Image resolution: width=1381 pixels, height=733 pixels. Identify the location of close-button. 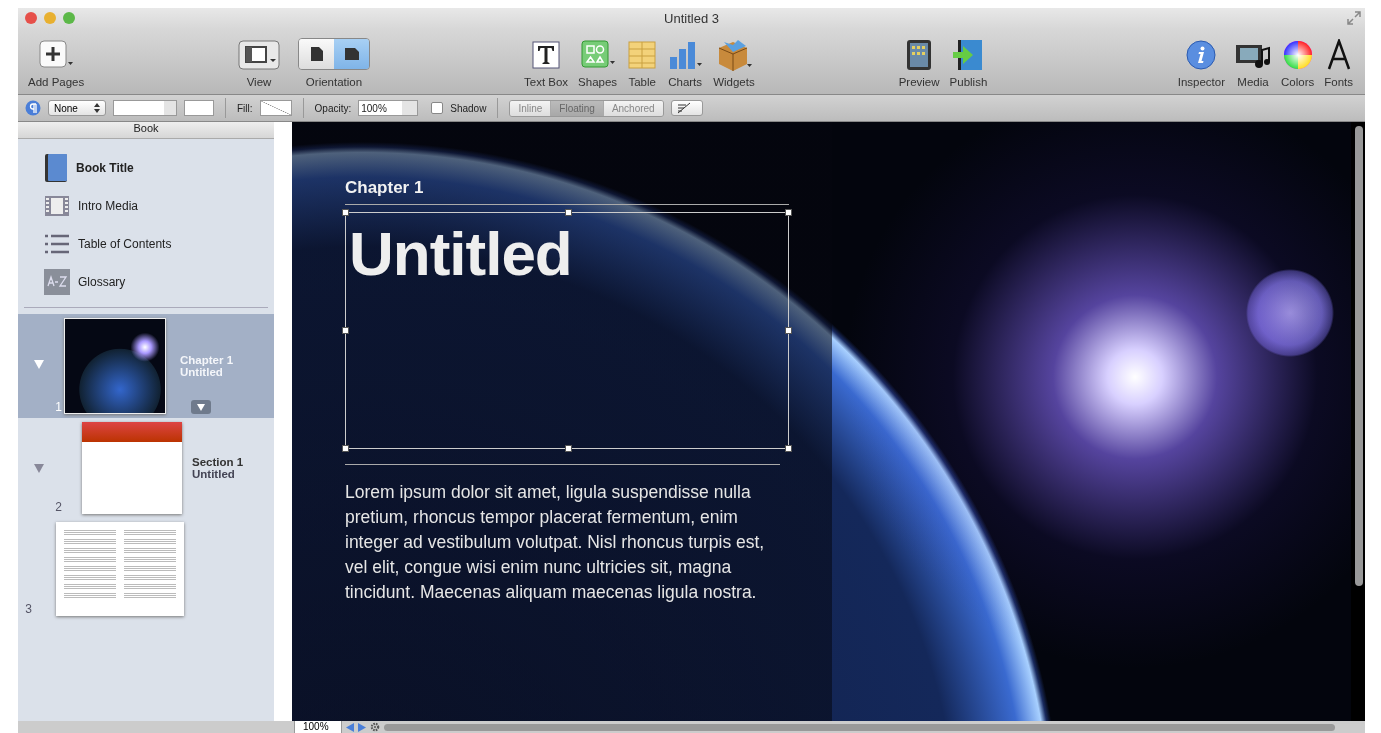
(31, 18).